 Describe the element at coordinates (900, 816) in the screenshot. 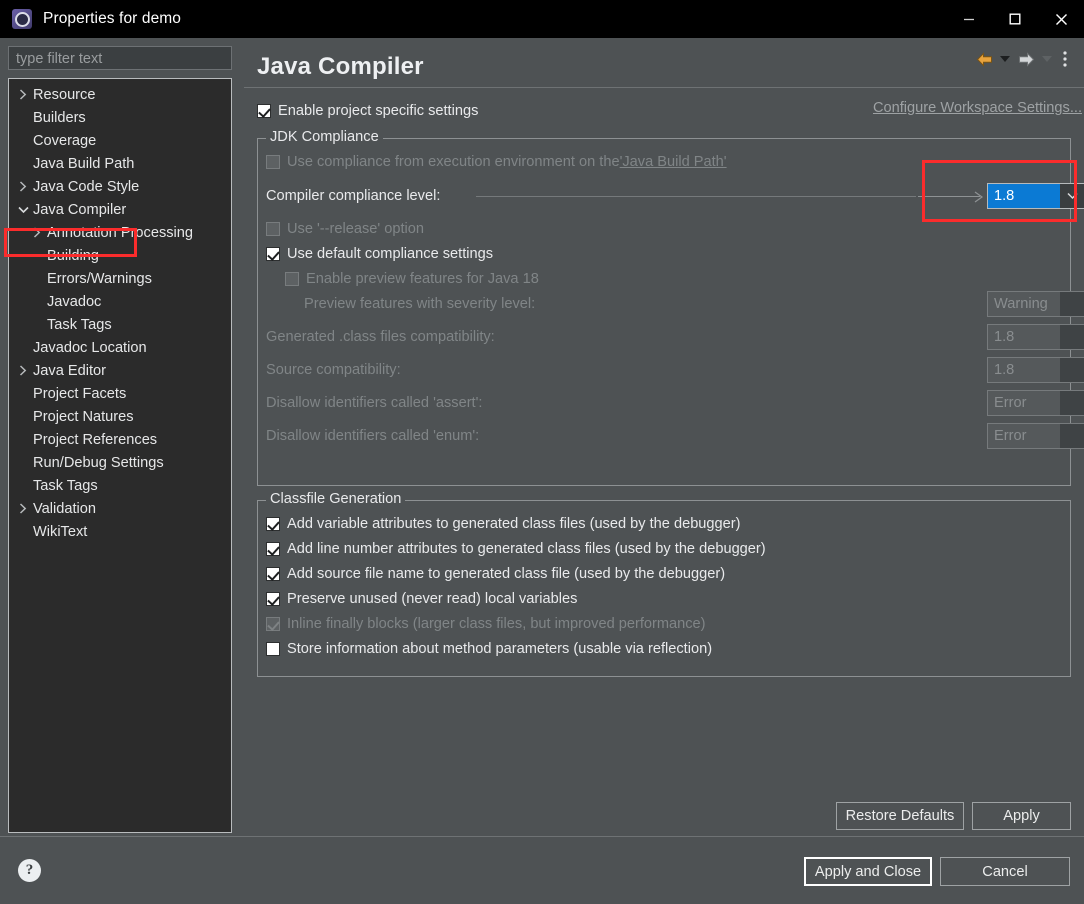

I see `restore-defaults-button: Restore Defaults` at that location.